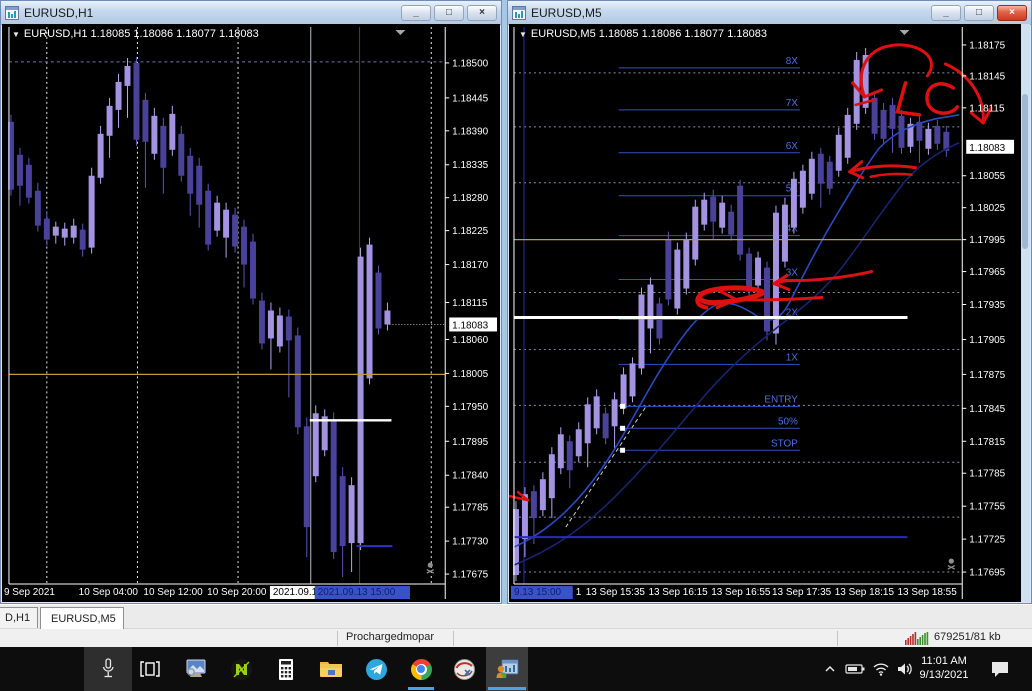 The width and height of the screenshot is (1032, 691). What do you see at coordinates (792, 61) in the screenshot?
I see `level-label: 8X` at bounding box center [792, 61].